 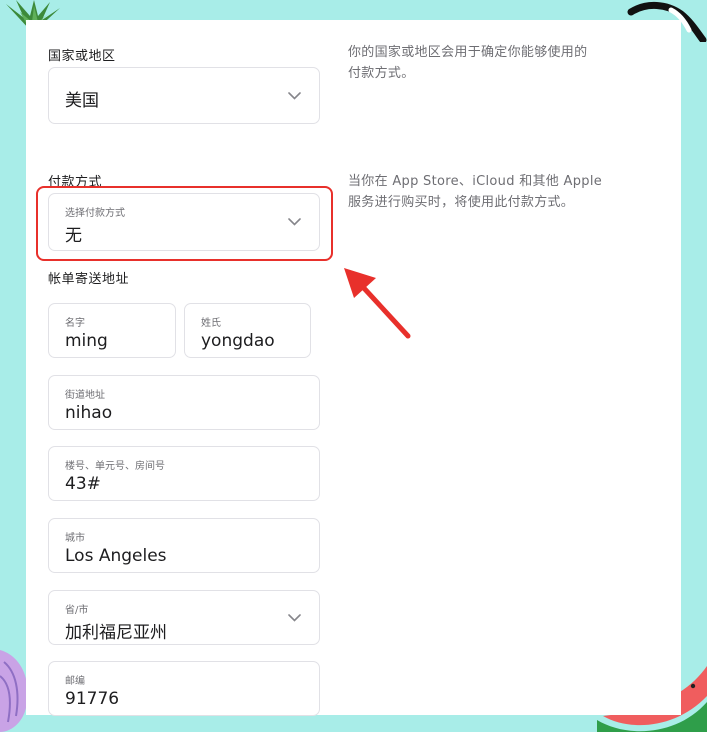 I want to click on last-name-field: 姓氏 yongdao, so click(x=247, y=330).